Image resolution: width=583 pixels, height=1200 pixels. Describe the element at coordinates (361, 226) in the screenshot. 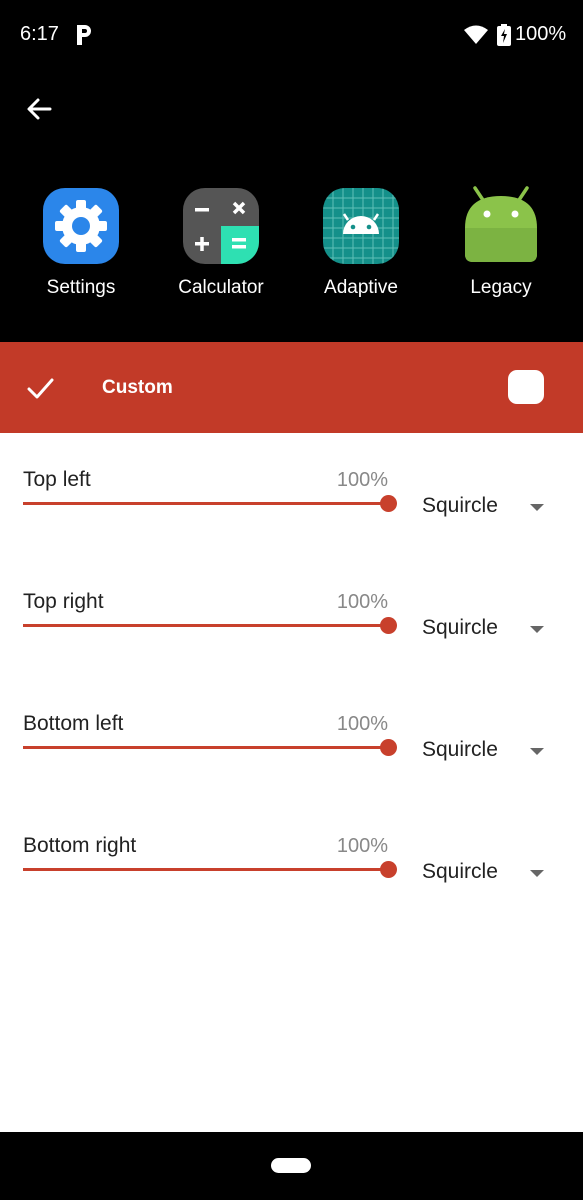

I see `adaptive-android-icon` at that location.